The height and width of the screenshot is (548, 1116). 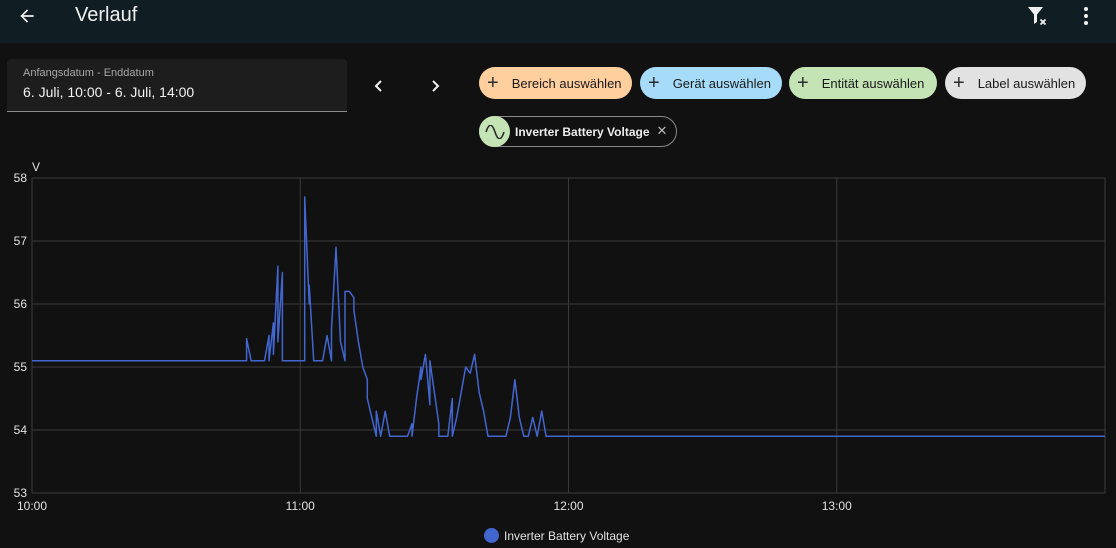 I want to click on select-area-chip: + Bereich auswählen, so click(x=555, y=83).